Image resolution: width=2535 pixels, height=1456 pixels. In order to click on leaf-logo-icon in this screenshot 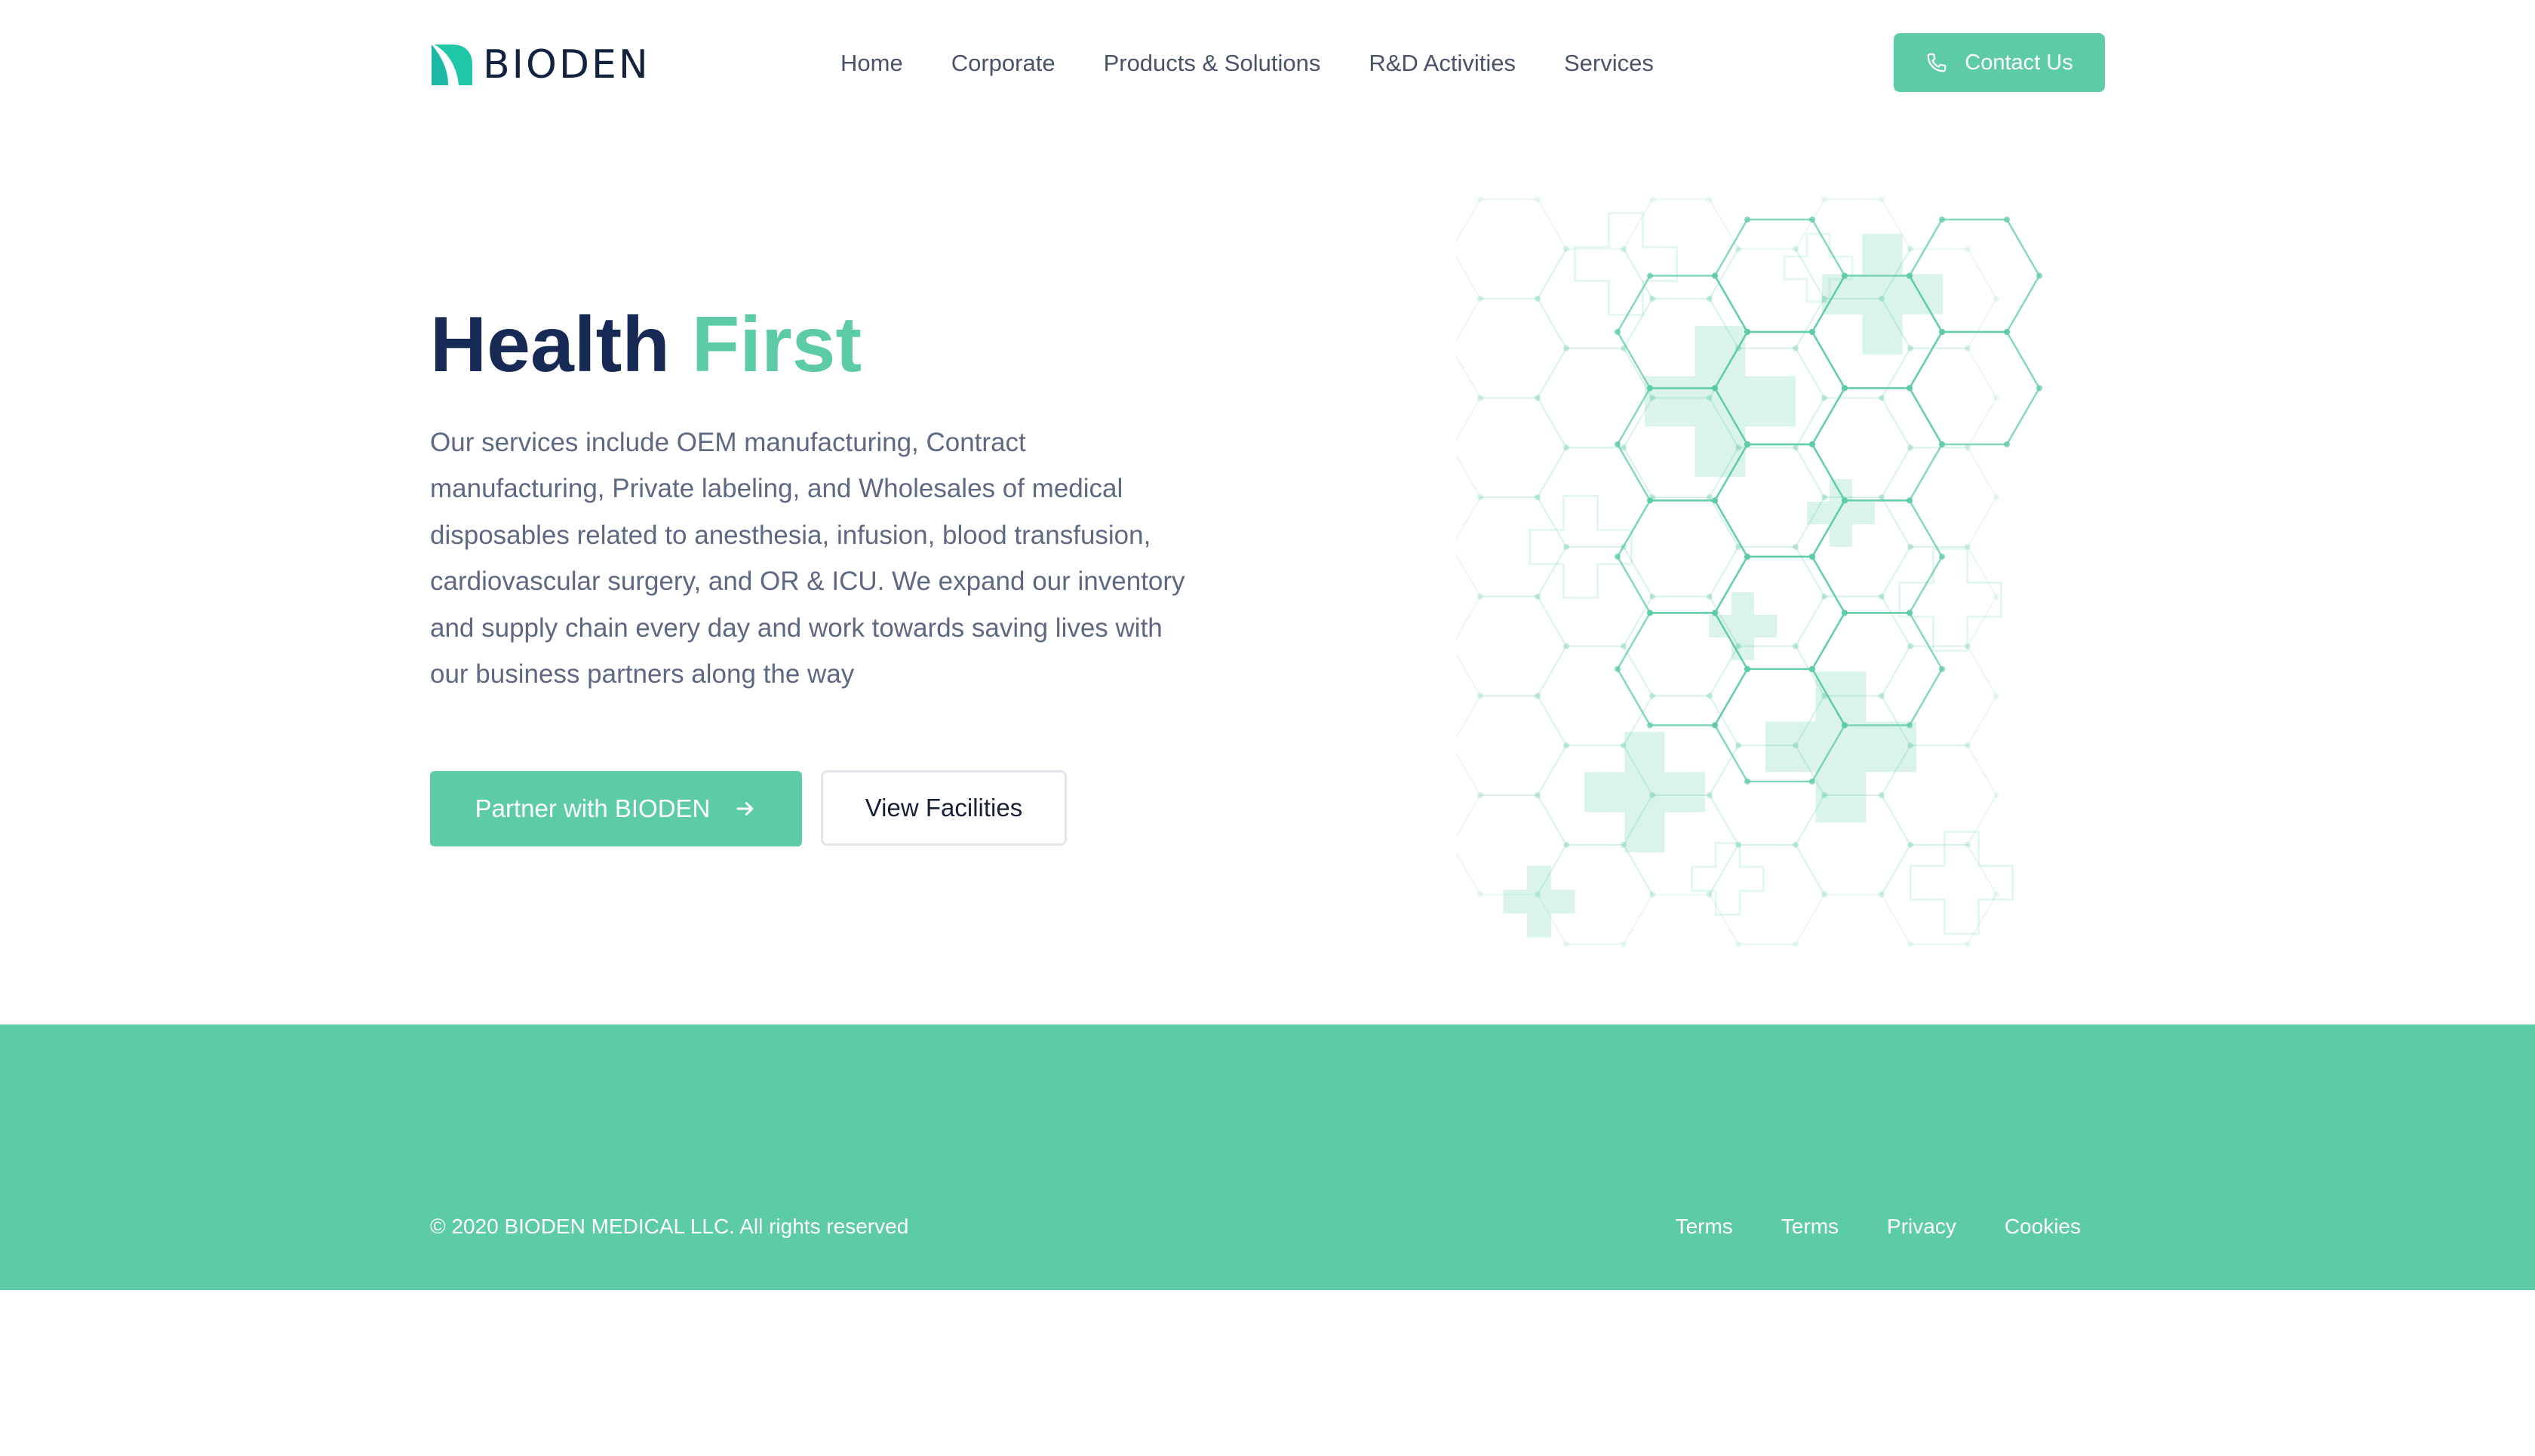, I will do `click(452, 65)`.